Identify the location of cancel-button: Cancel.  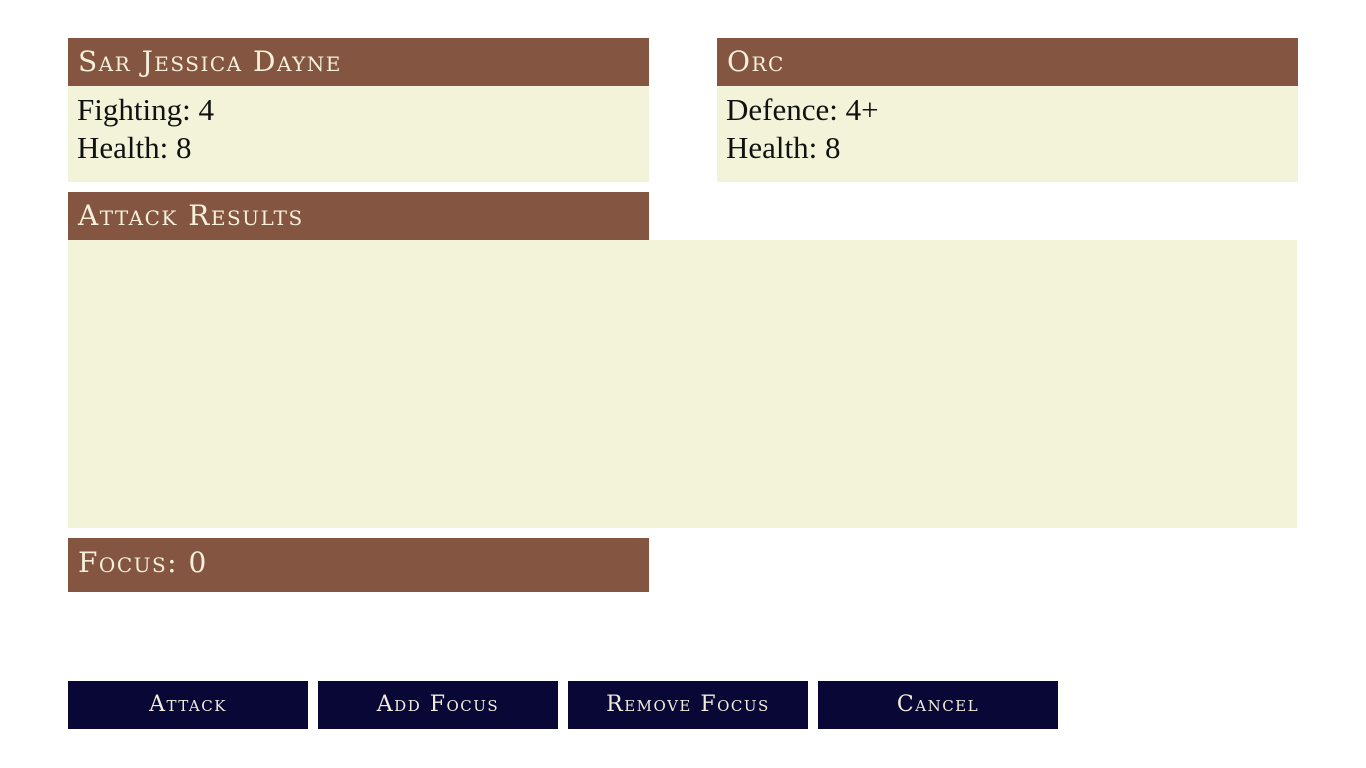
(938, 705).